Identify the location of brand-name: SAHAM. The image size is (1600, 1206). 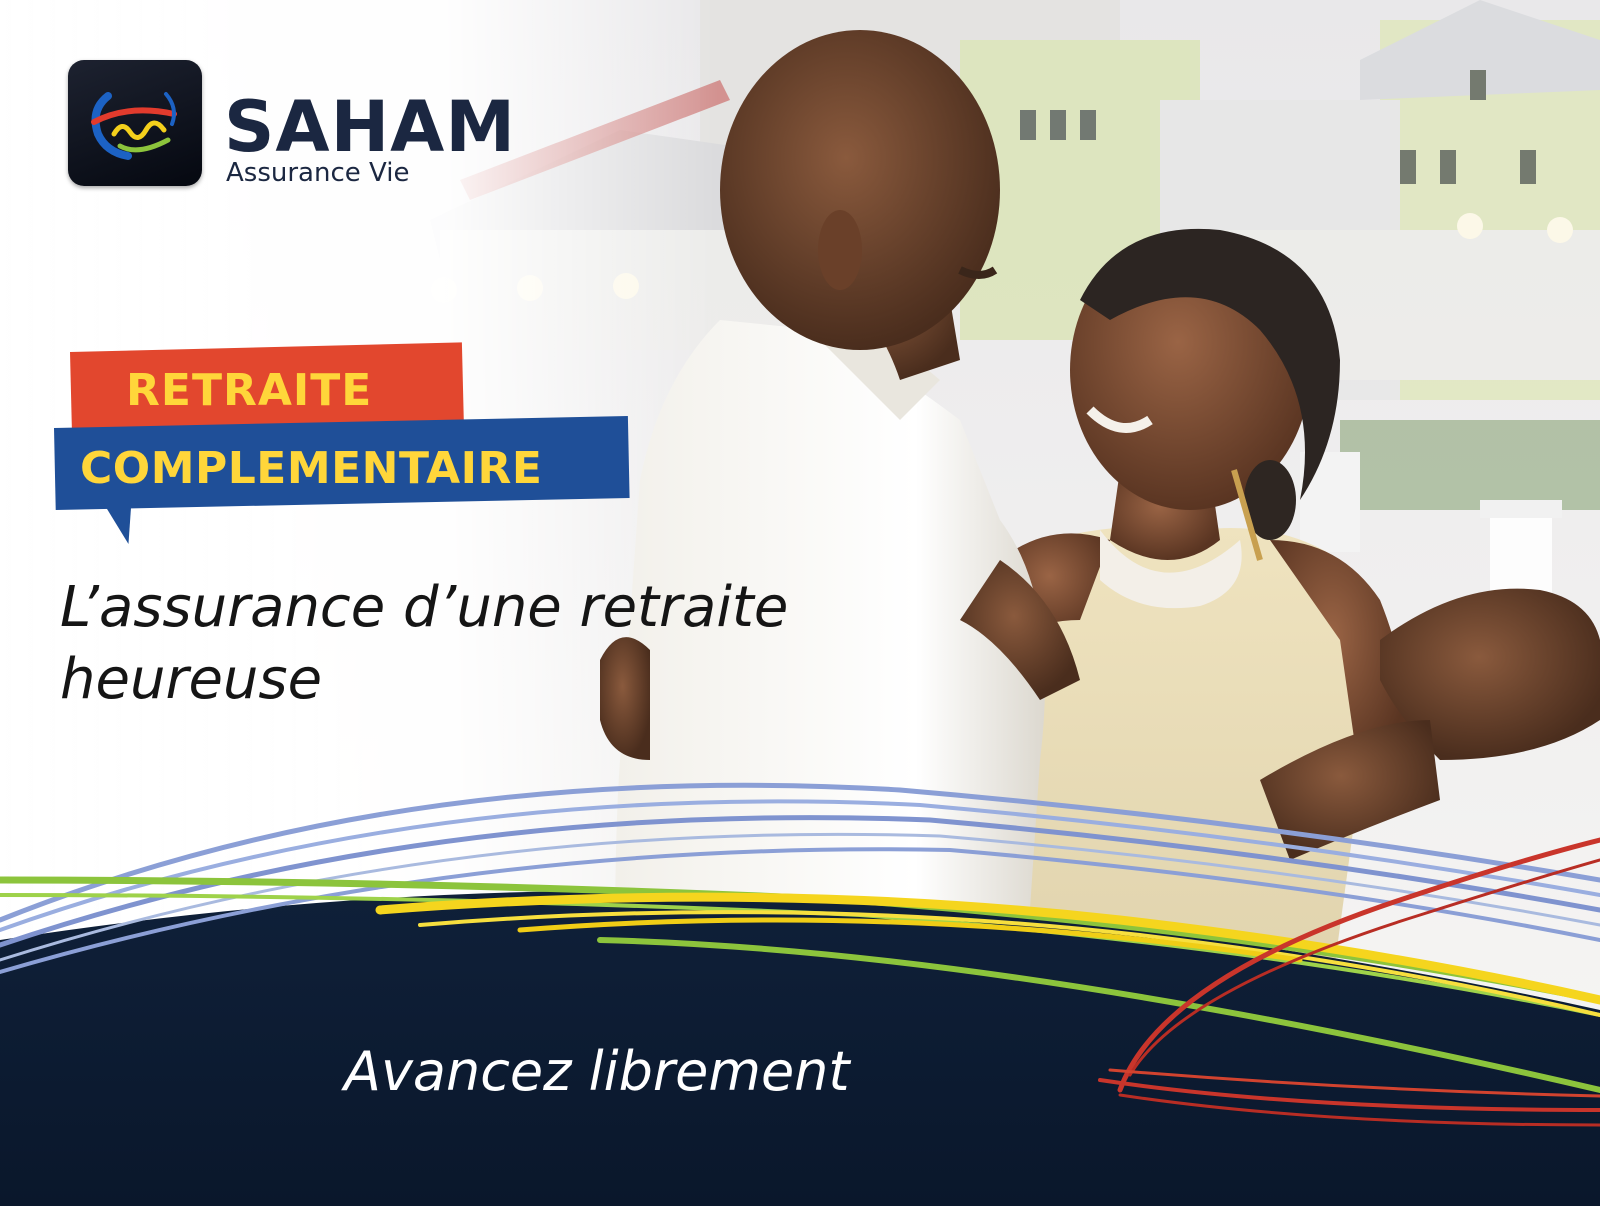
(370, 127).